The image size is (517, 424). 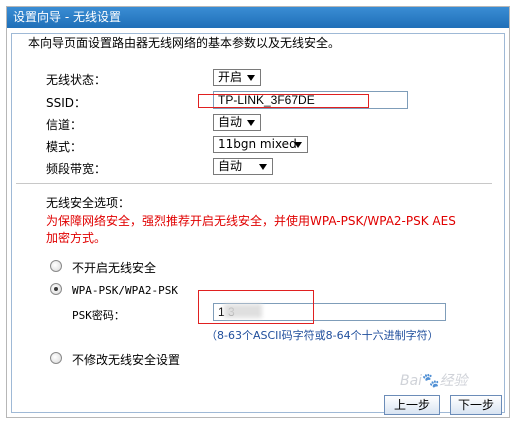 What do you see at coordinates (56, 266) in the screenshot?
I see `radio-no-security` at bounding box center [56, 266].